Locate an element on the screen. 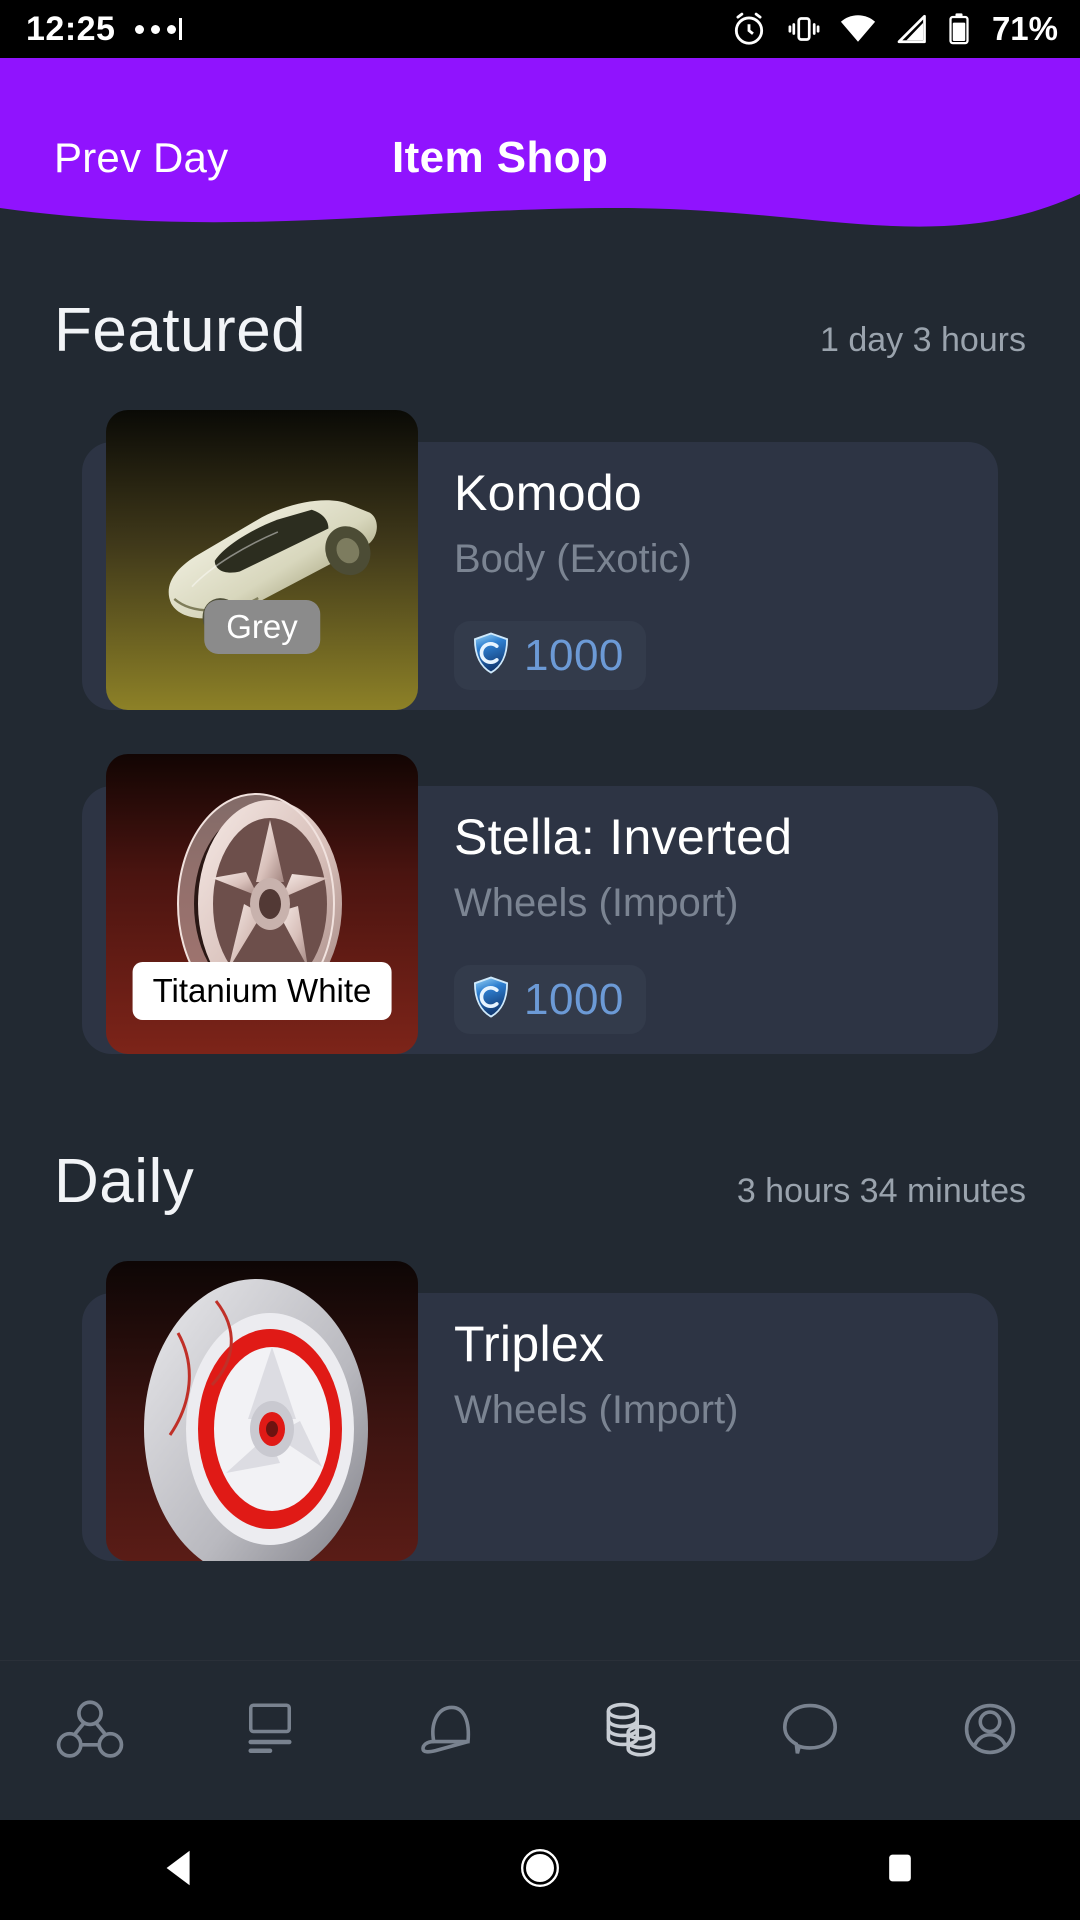  item-info: Stella: Inverted Wheels (Import) 1000 is located at coordinates (714, 922).